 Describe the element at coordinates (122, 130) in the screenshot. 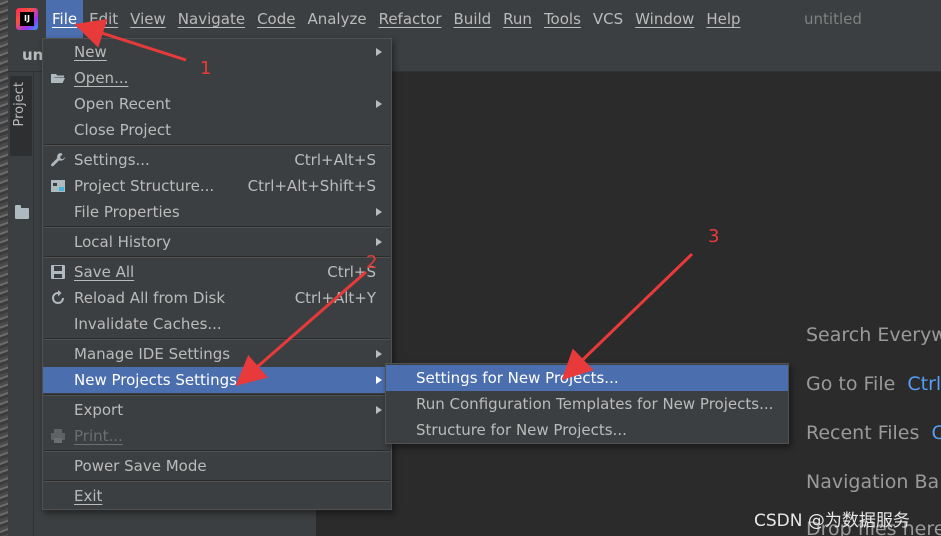

I see `menu-item-close-project-label: Close Project` at that location.